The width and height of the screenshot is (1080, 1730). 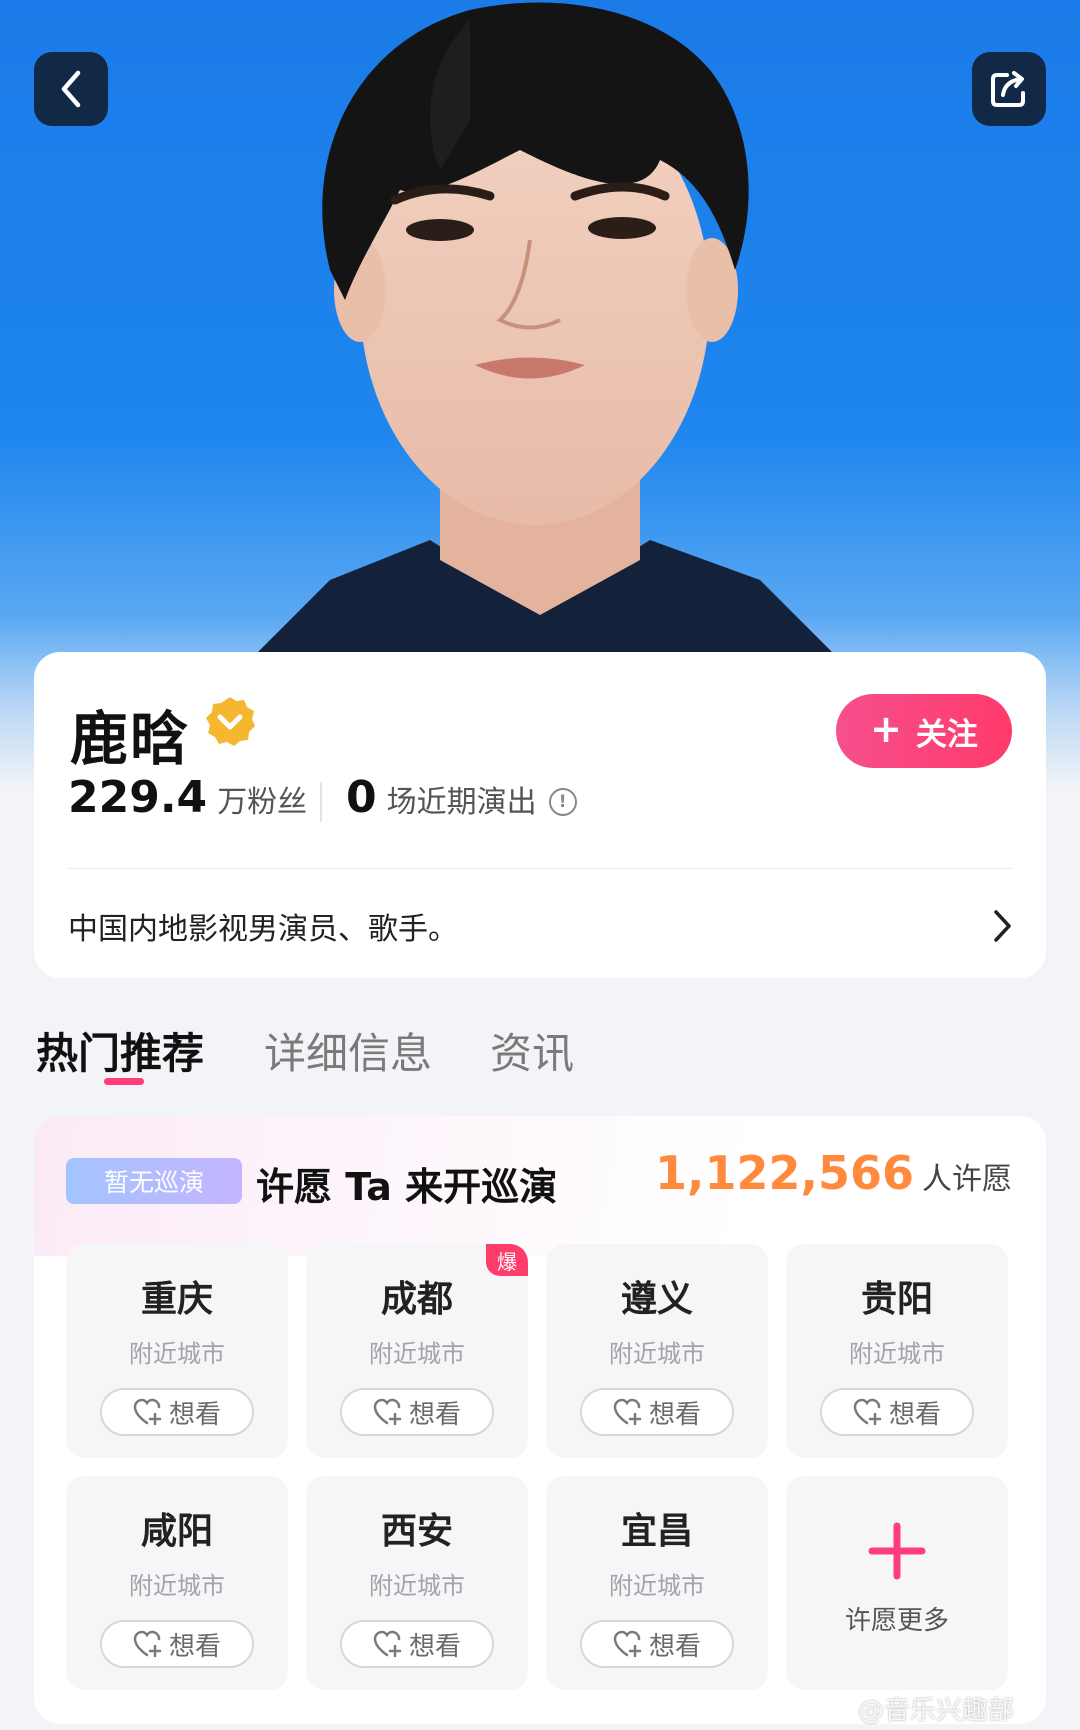 What do you see at coordinates (407, 1187) in the screenshot?
I see `wish-title: 许愿 Ta 来开巡演` at bounding box center [407, 1187].